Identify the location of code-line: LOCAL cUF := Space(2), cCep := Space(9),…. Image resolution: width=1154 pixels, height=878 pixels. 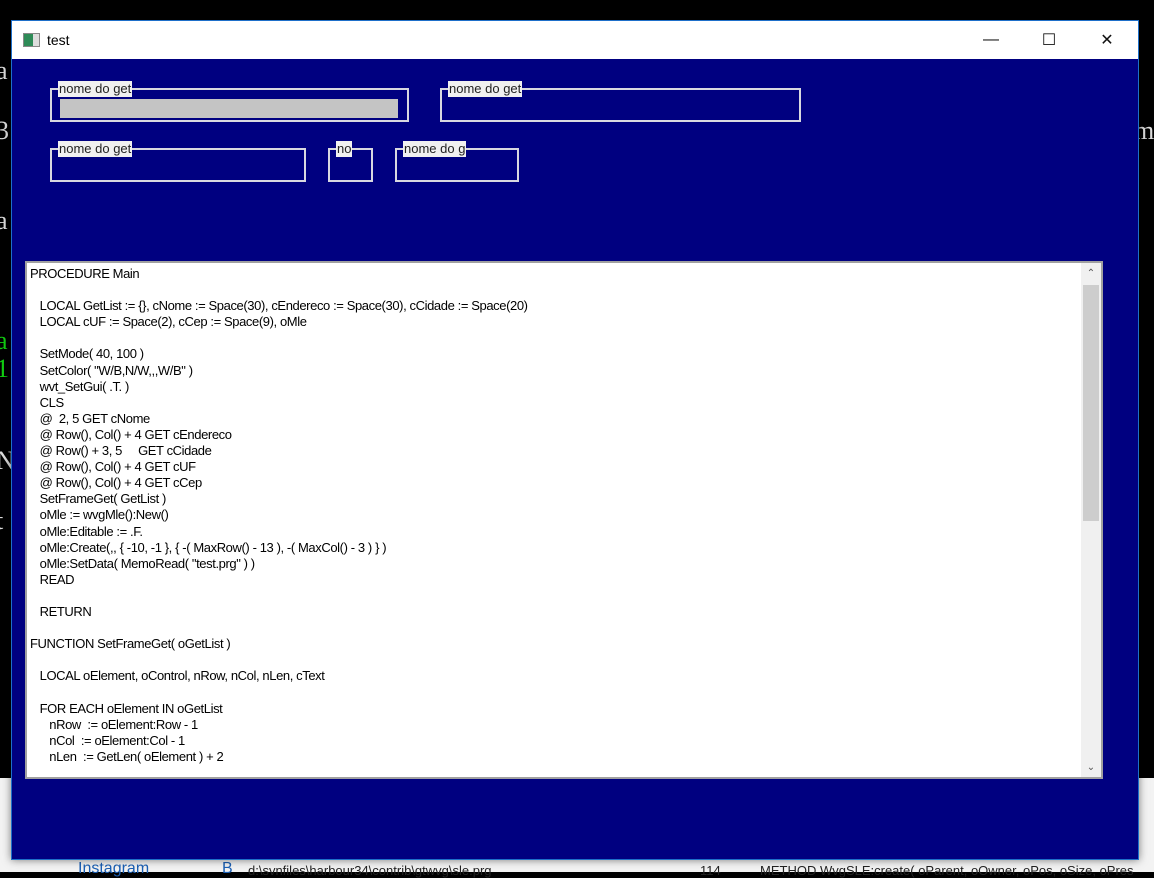
(168, 322).